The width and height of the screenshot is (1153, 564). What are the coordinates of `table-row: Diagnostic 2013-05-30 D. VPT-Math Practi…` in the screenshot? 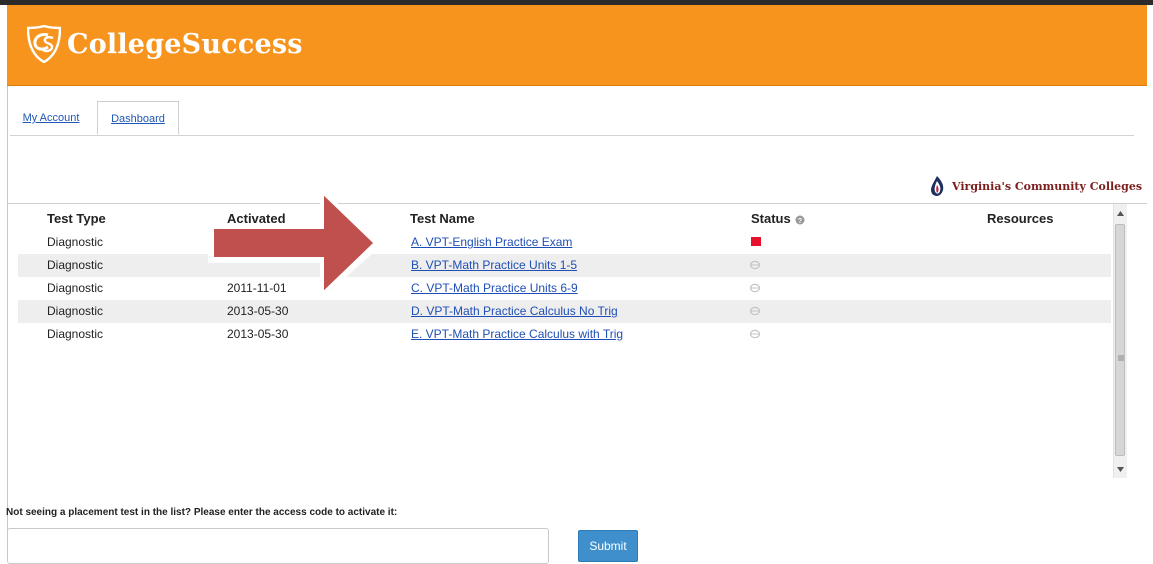 It's located at (564, 311).